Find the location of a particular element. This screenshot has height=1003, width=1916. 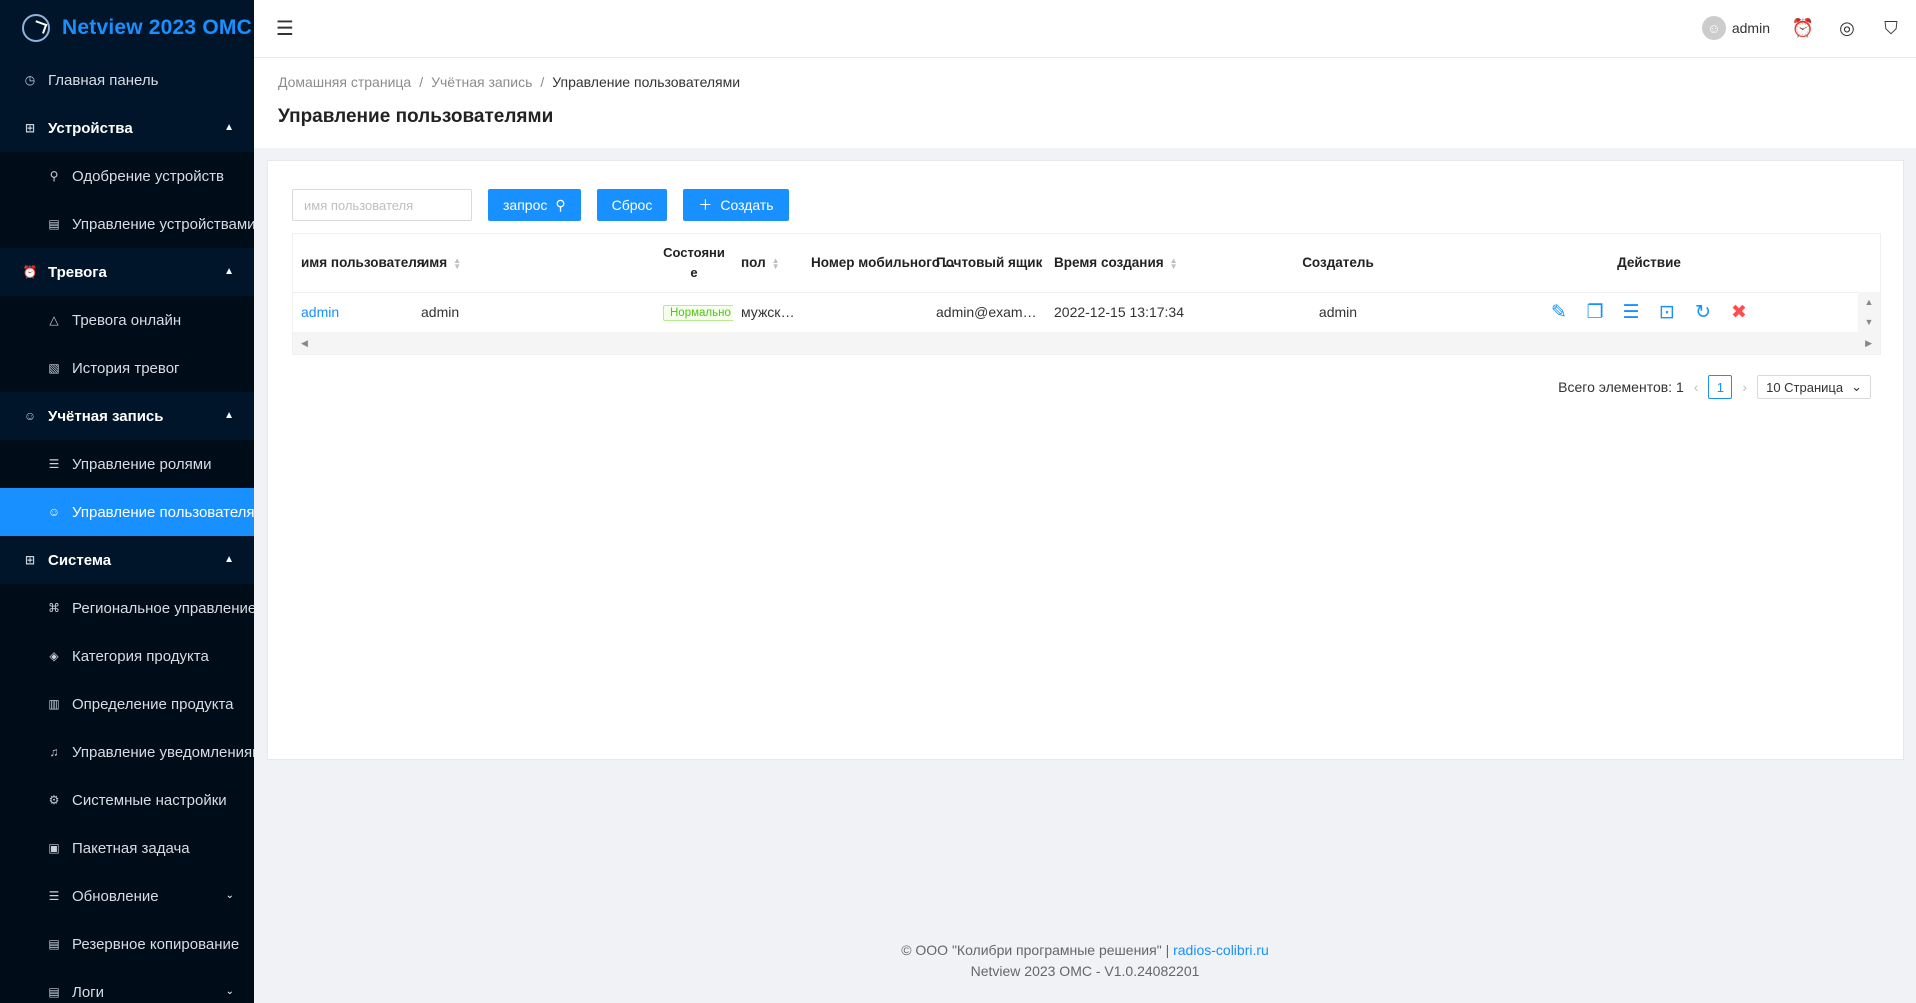

query-button: запрос ⚲ is located at coordinates (534, 205).